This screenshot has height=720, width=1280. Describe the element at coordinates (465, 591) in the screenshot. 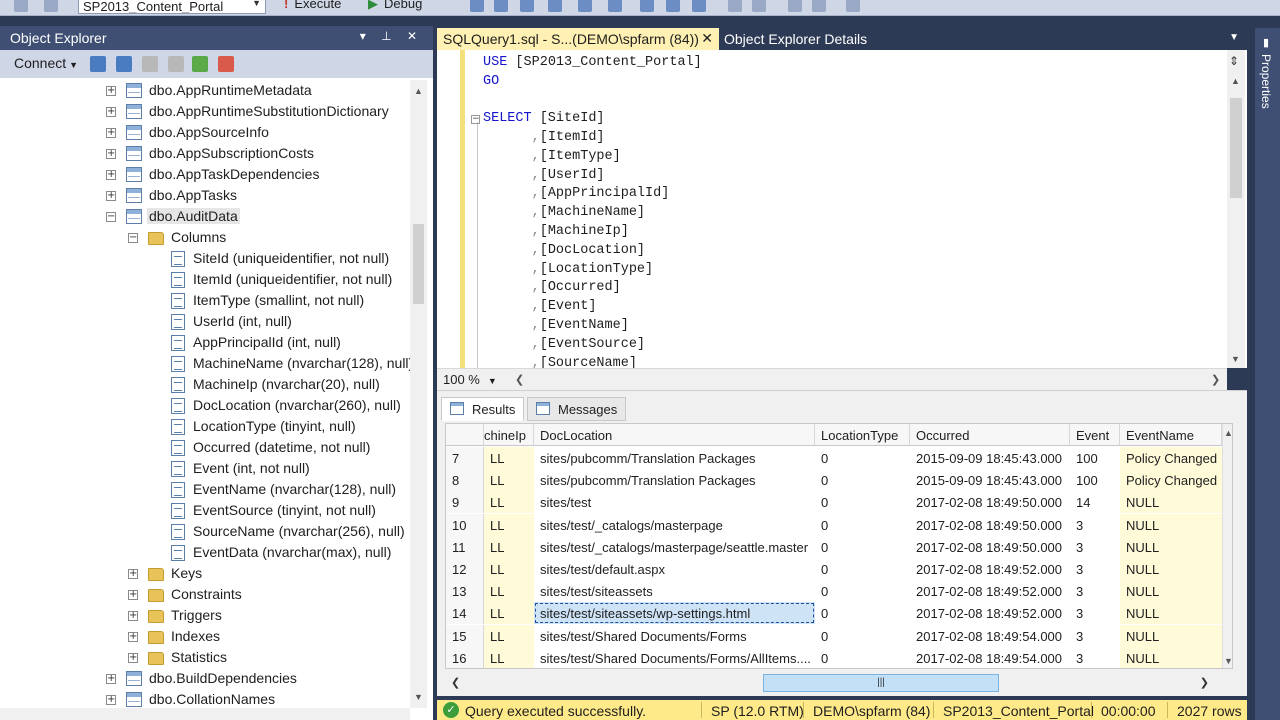

I see `row-number: 13` at that location.